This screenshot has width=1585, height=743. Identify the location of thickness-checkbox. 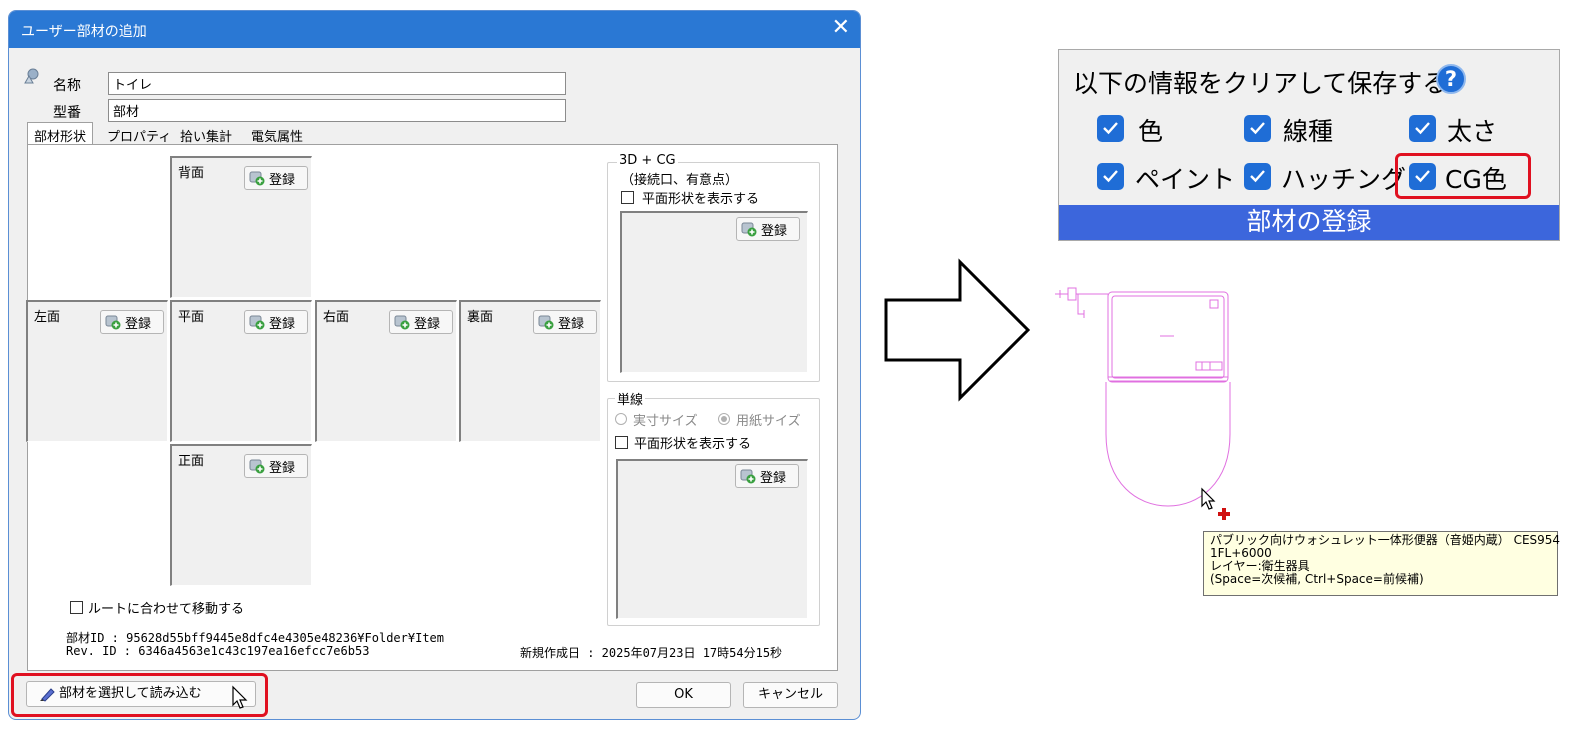
(1422, 128).